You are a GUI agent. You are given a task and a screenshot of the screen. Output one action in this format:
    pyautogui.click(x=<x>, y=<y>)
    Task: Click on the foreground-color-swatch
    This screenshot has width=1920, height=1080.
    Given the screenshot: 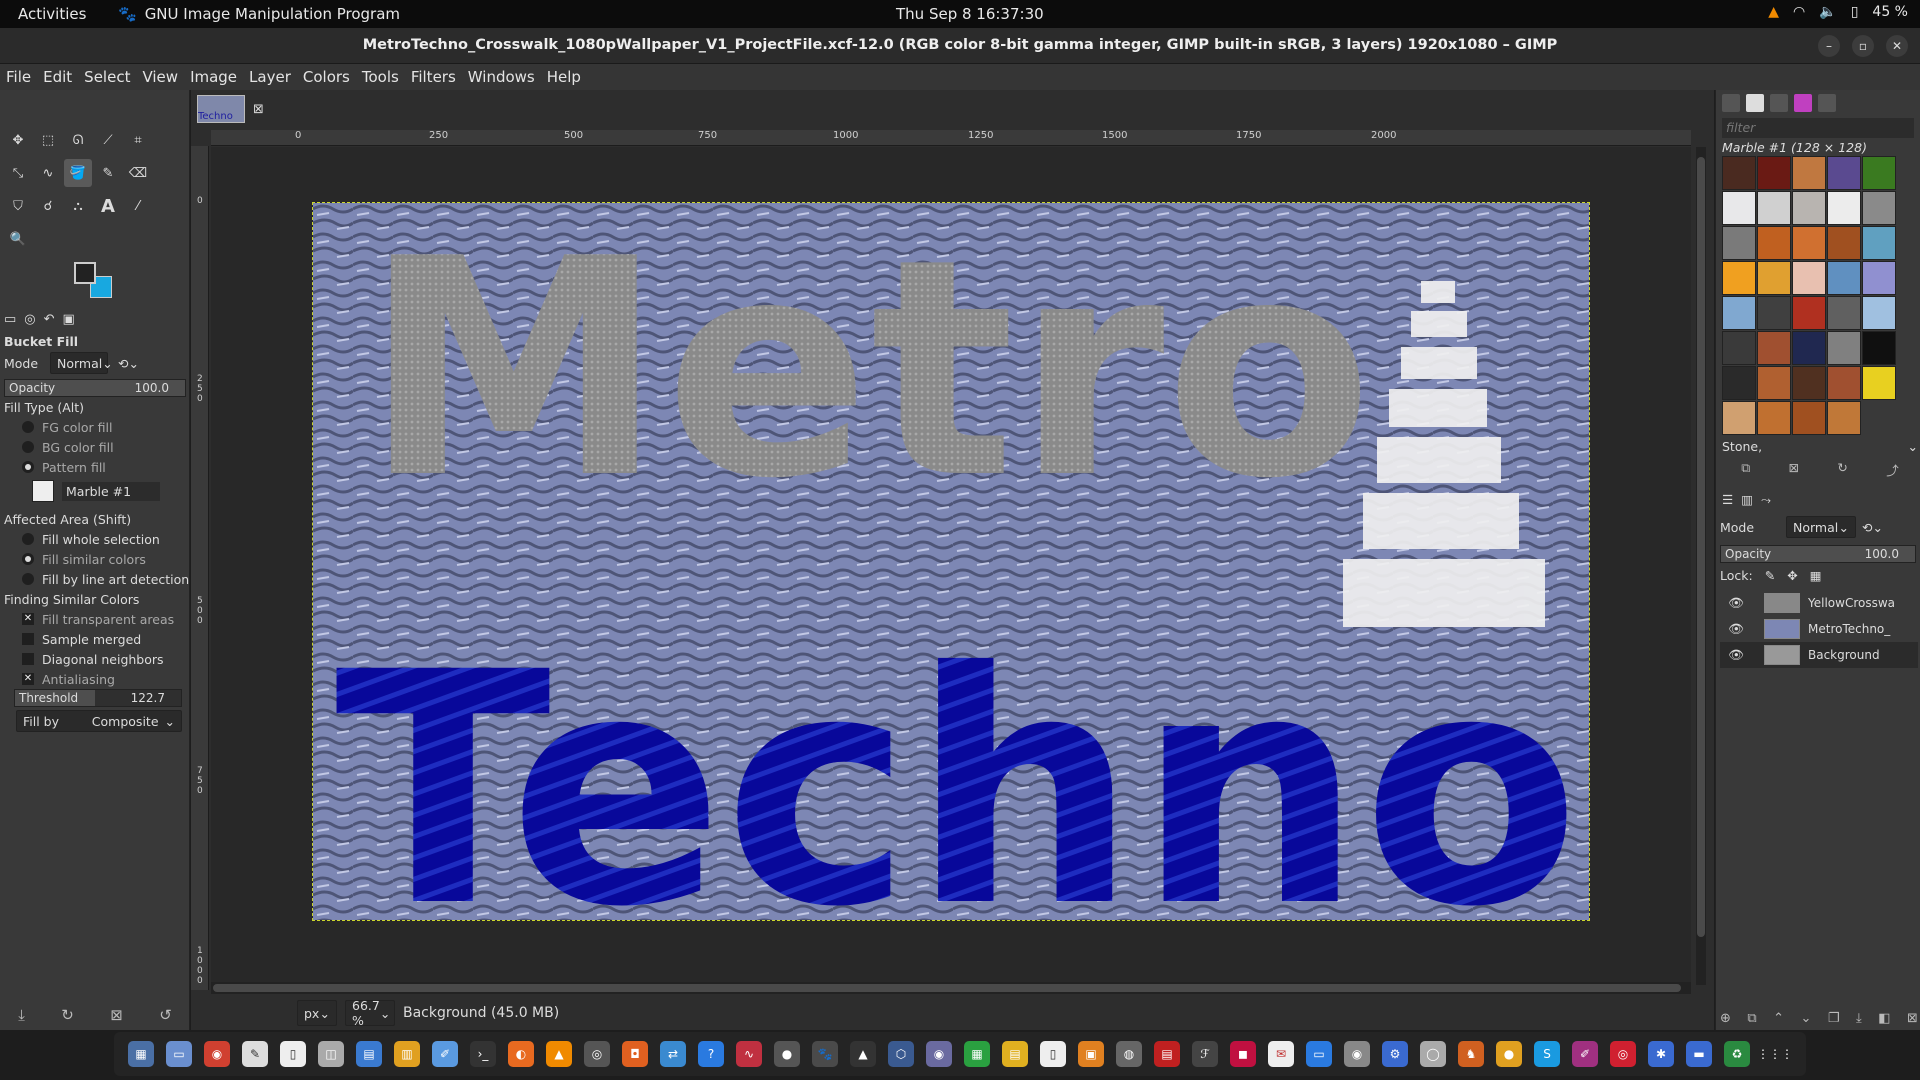 What is the action you would take?
    pyautogui.click(x=85, y=273)
    